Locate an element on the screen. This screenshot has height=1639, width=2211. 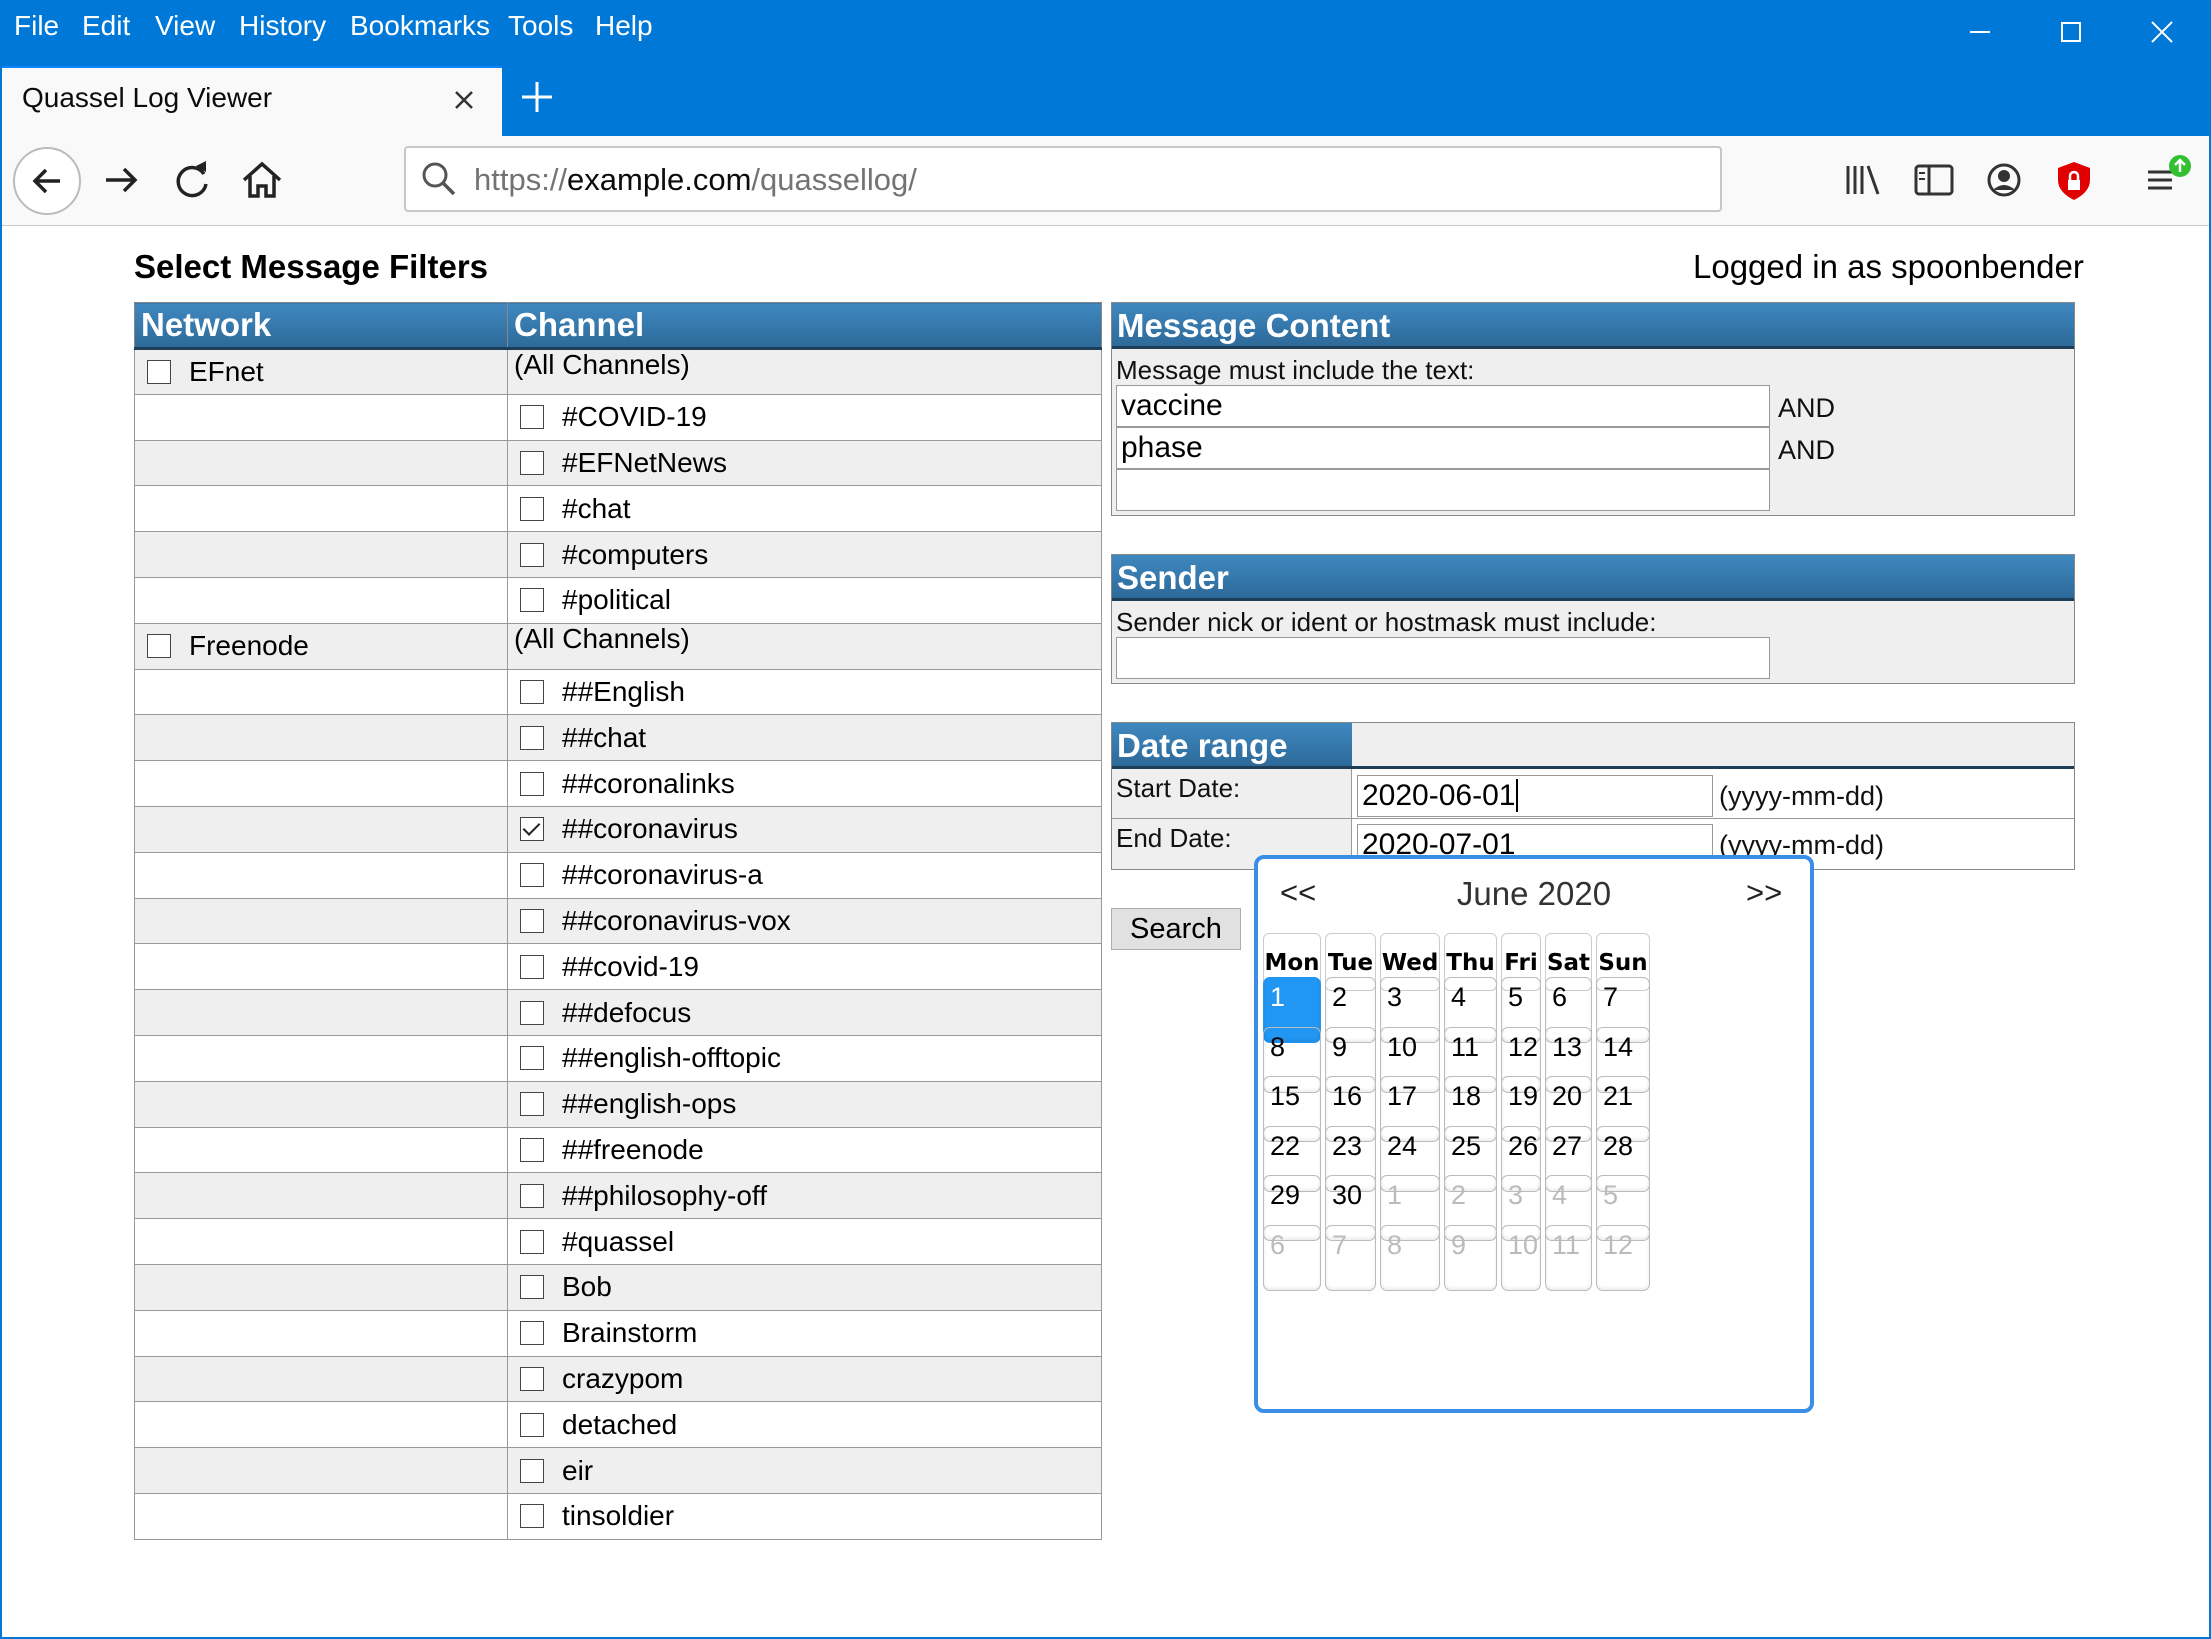
date-row-divider is located at coordinates (1593, 818).